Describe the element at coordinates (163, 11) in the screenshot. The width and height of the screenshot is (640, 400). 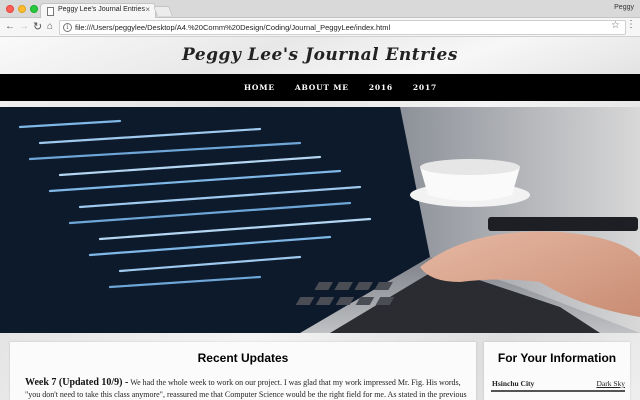
I see `new-tab-button` at that location.